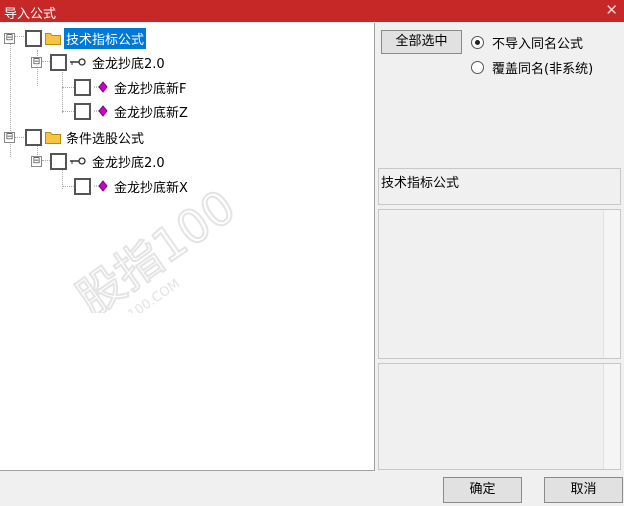 This screenshot has width=624, height=506. I want to click on radio-no-import: 不导入同名公式, so click(527, 42).